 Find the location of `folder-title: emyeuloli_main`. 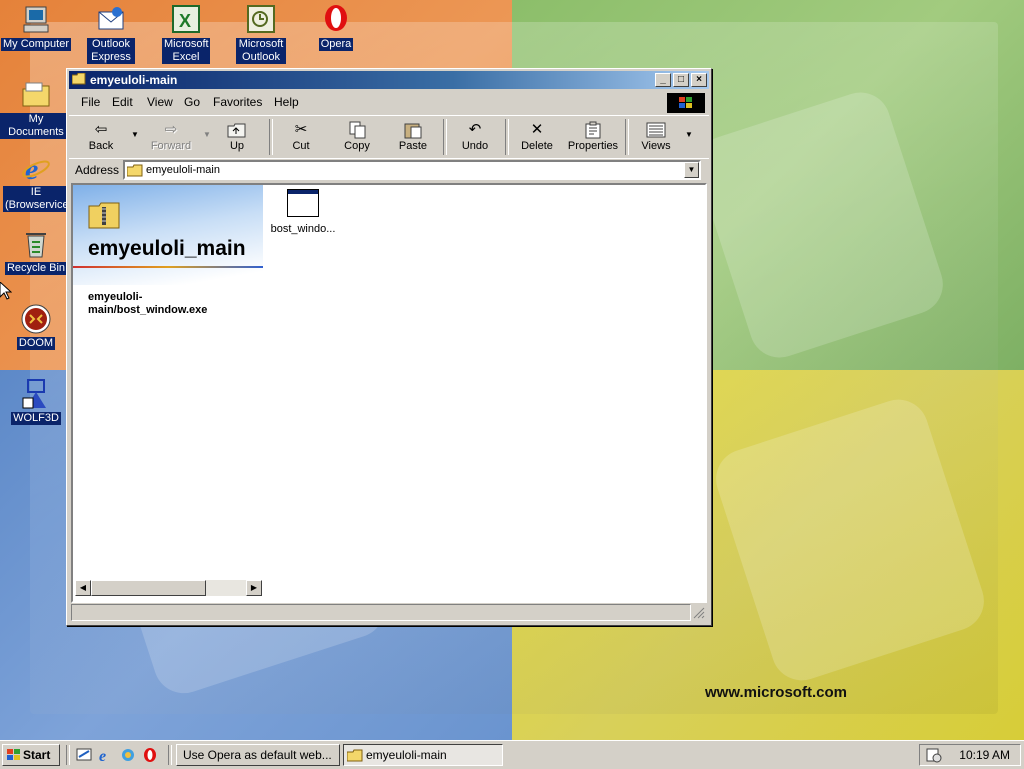

folder-title: emyeuloli_main is located at coordinates (167, 248).